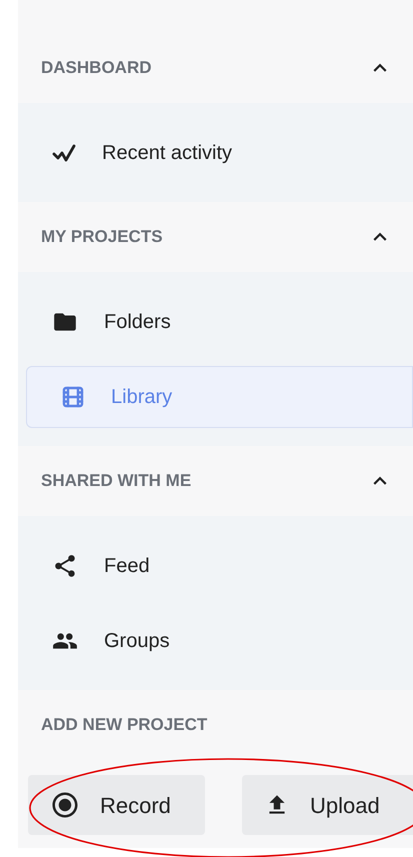  I want to click on add-project-button: Upload, so click(327, 805).